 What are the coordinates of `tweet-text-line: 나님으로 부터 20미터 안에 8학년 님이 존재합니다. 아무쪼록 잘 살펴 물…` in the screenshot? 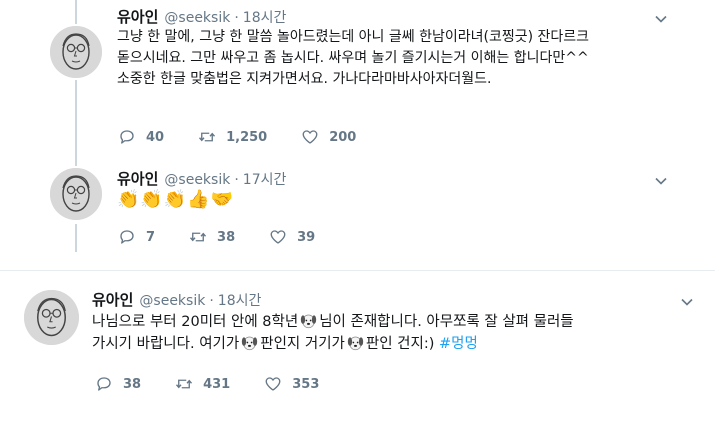 It's located at (333, 322).